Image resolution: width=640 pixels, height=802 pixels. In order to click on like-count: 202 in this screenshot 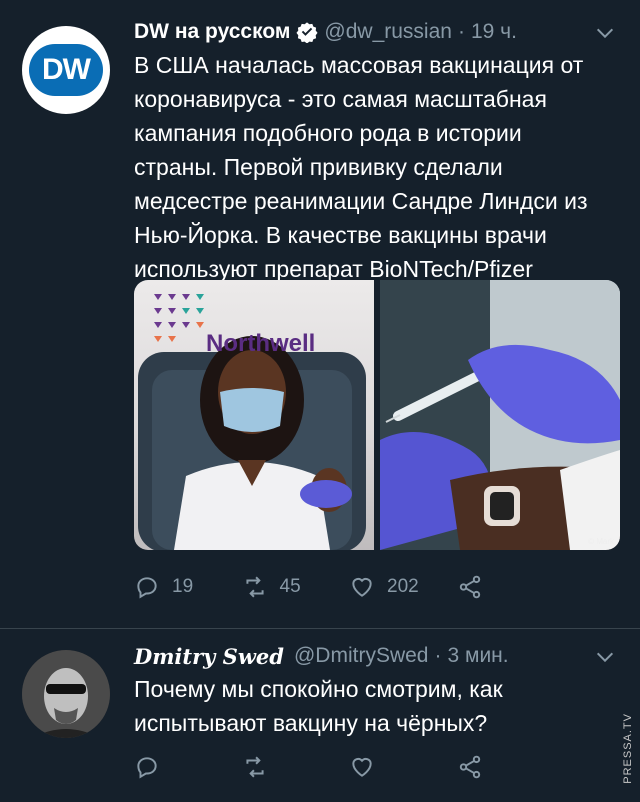, I will do `click(403, 586)`.